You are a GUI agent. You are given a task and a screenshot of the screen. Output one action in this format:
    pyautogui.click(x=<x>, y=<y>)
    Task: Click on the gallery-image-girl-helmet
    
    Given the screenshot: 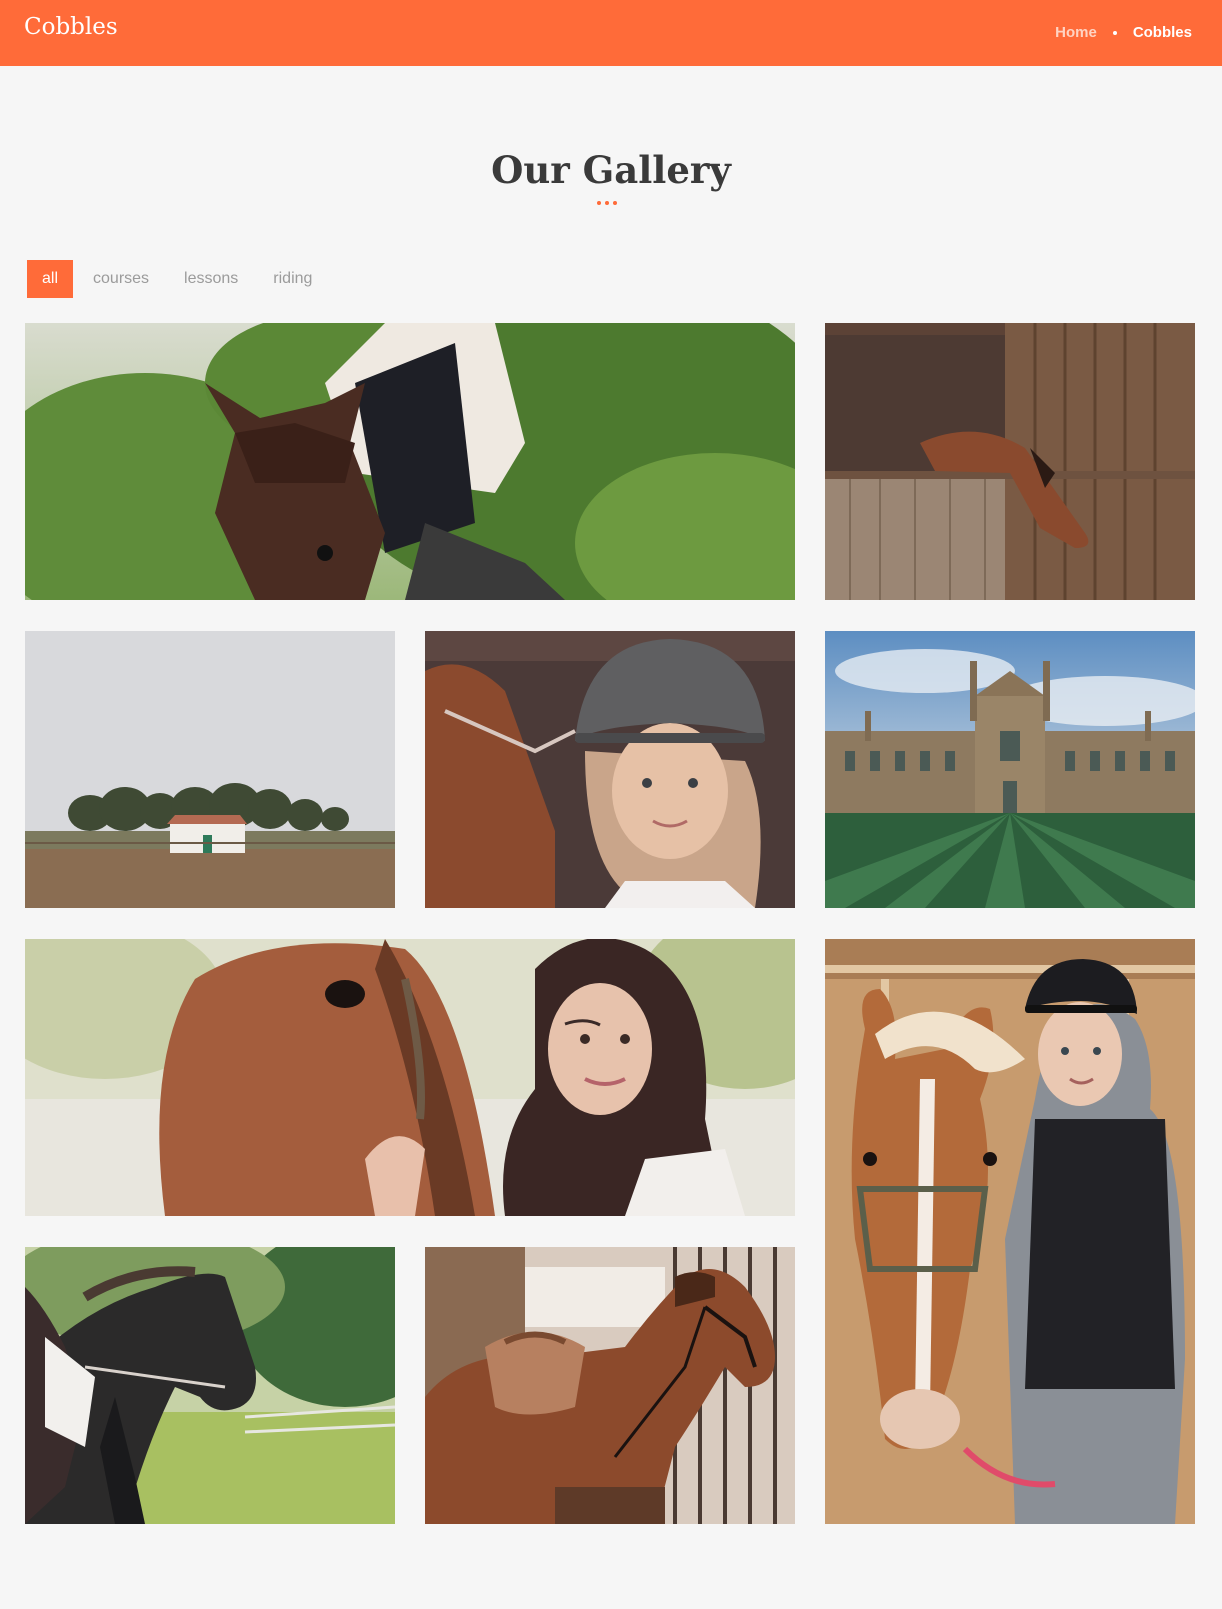 What is the action you would take?
    pyautogui.click(x=610, y=769)
    